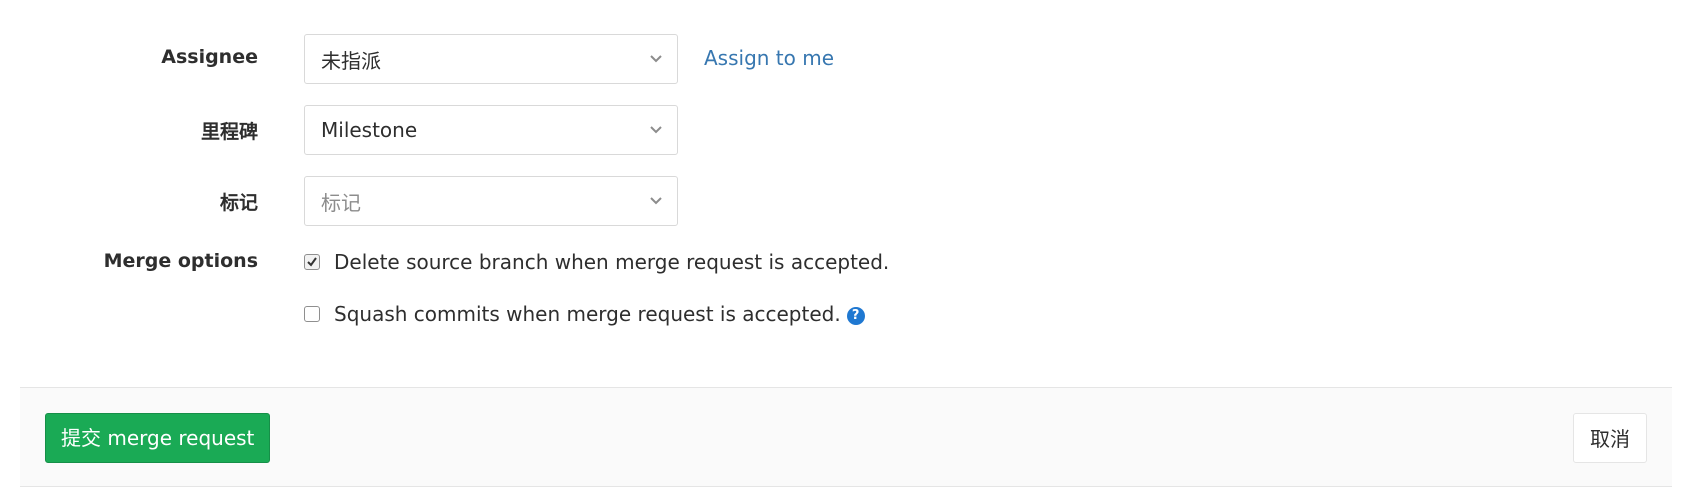 The width and height of the screenshot is (1685, 488). I want to click on assign-to-me-link: Assign to me, so click(769, 58).